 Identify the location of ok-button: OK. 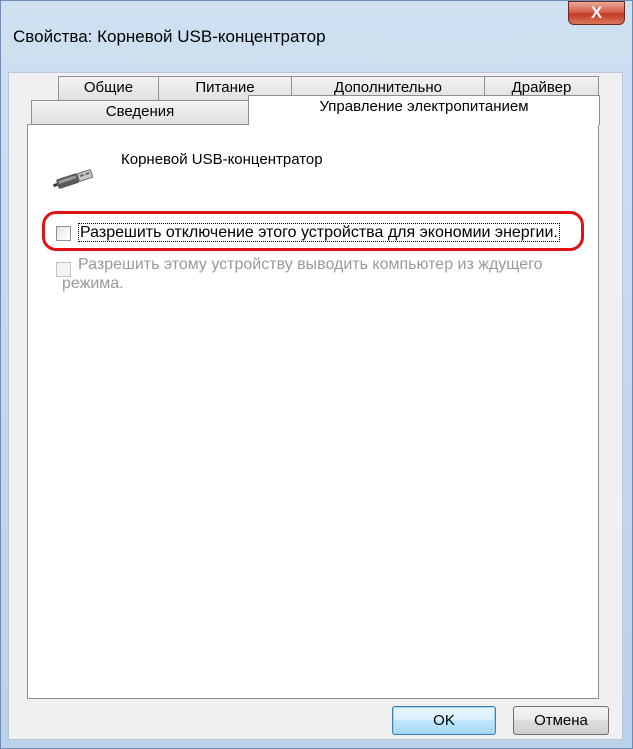
(444, 720).